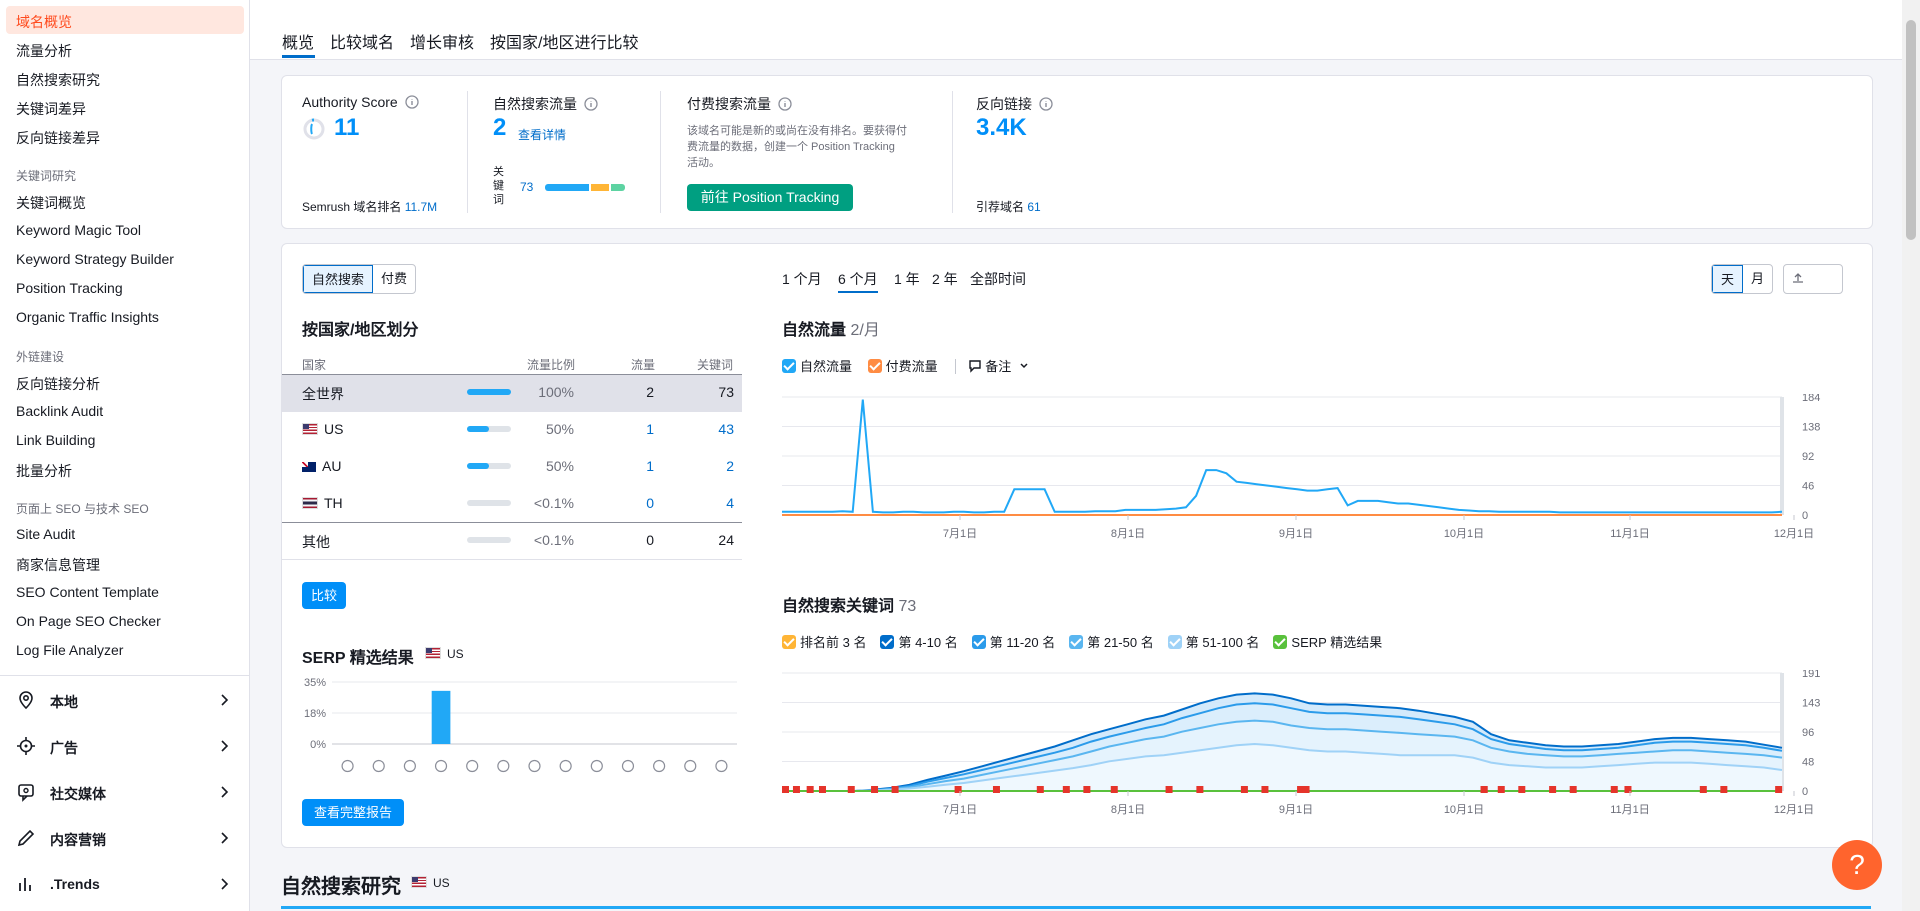 The height and width of the screenshot is (911, 1920). What do you see at coordinates (298, 41) in the screenshot?
I see `tab-overview: 概览` at bounding box center [298, 41].